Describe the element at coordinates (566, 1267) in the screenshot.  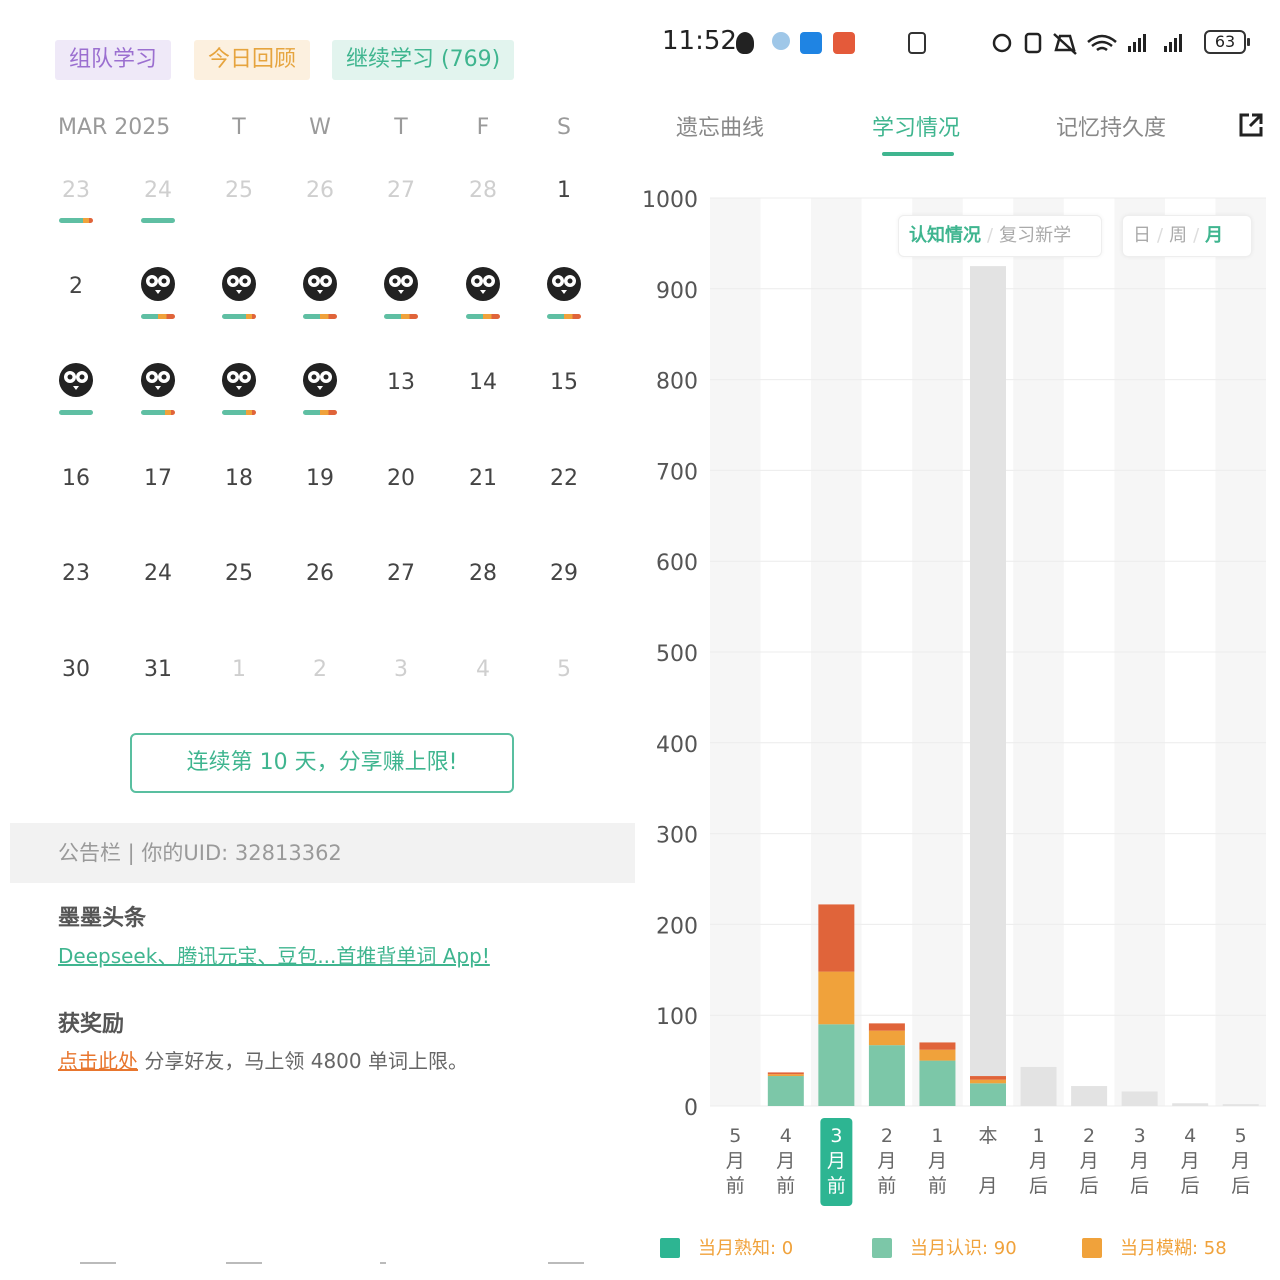
I see `nav-profile-icon` at that location.